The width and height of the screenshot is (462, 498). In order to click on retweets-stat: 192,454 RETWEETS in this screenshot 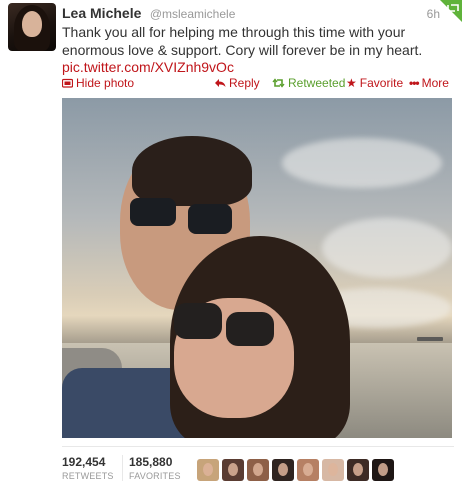, I will do `click(88, 468)`.